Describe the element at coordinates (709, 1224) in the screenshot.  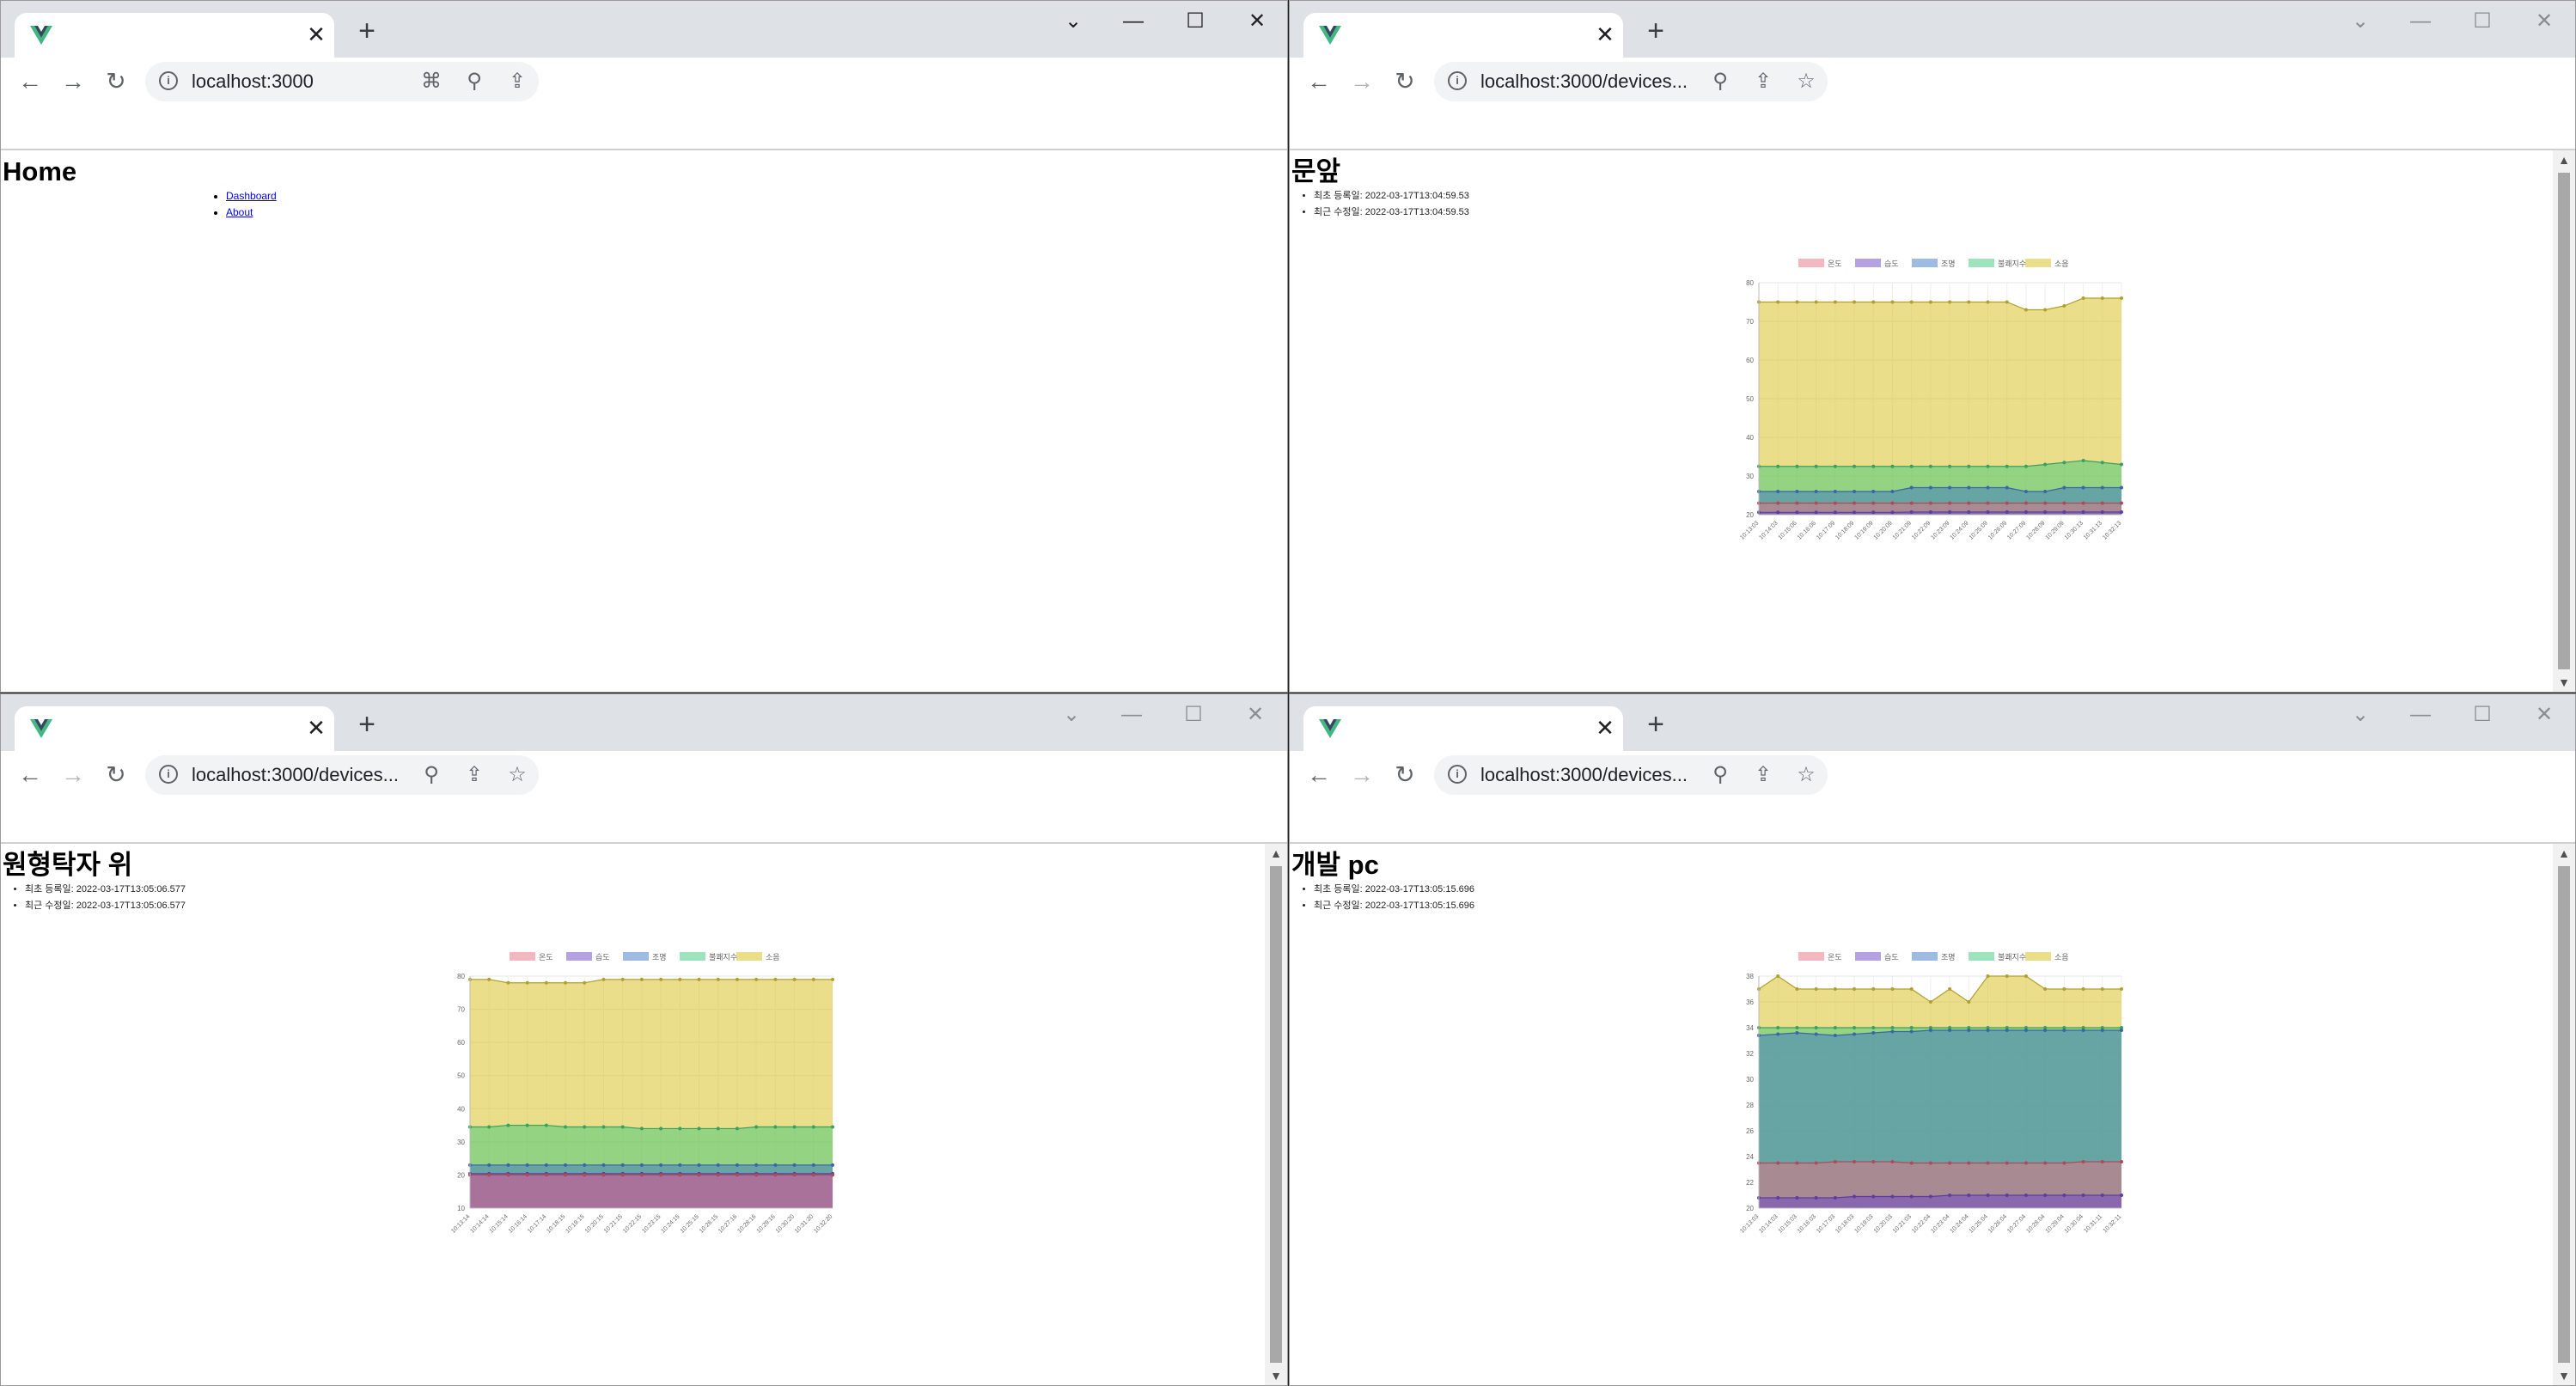
I see `x-tick-label: 10:26:15` at that location.